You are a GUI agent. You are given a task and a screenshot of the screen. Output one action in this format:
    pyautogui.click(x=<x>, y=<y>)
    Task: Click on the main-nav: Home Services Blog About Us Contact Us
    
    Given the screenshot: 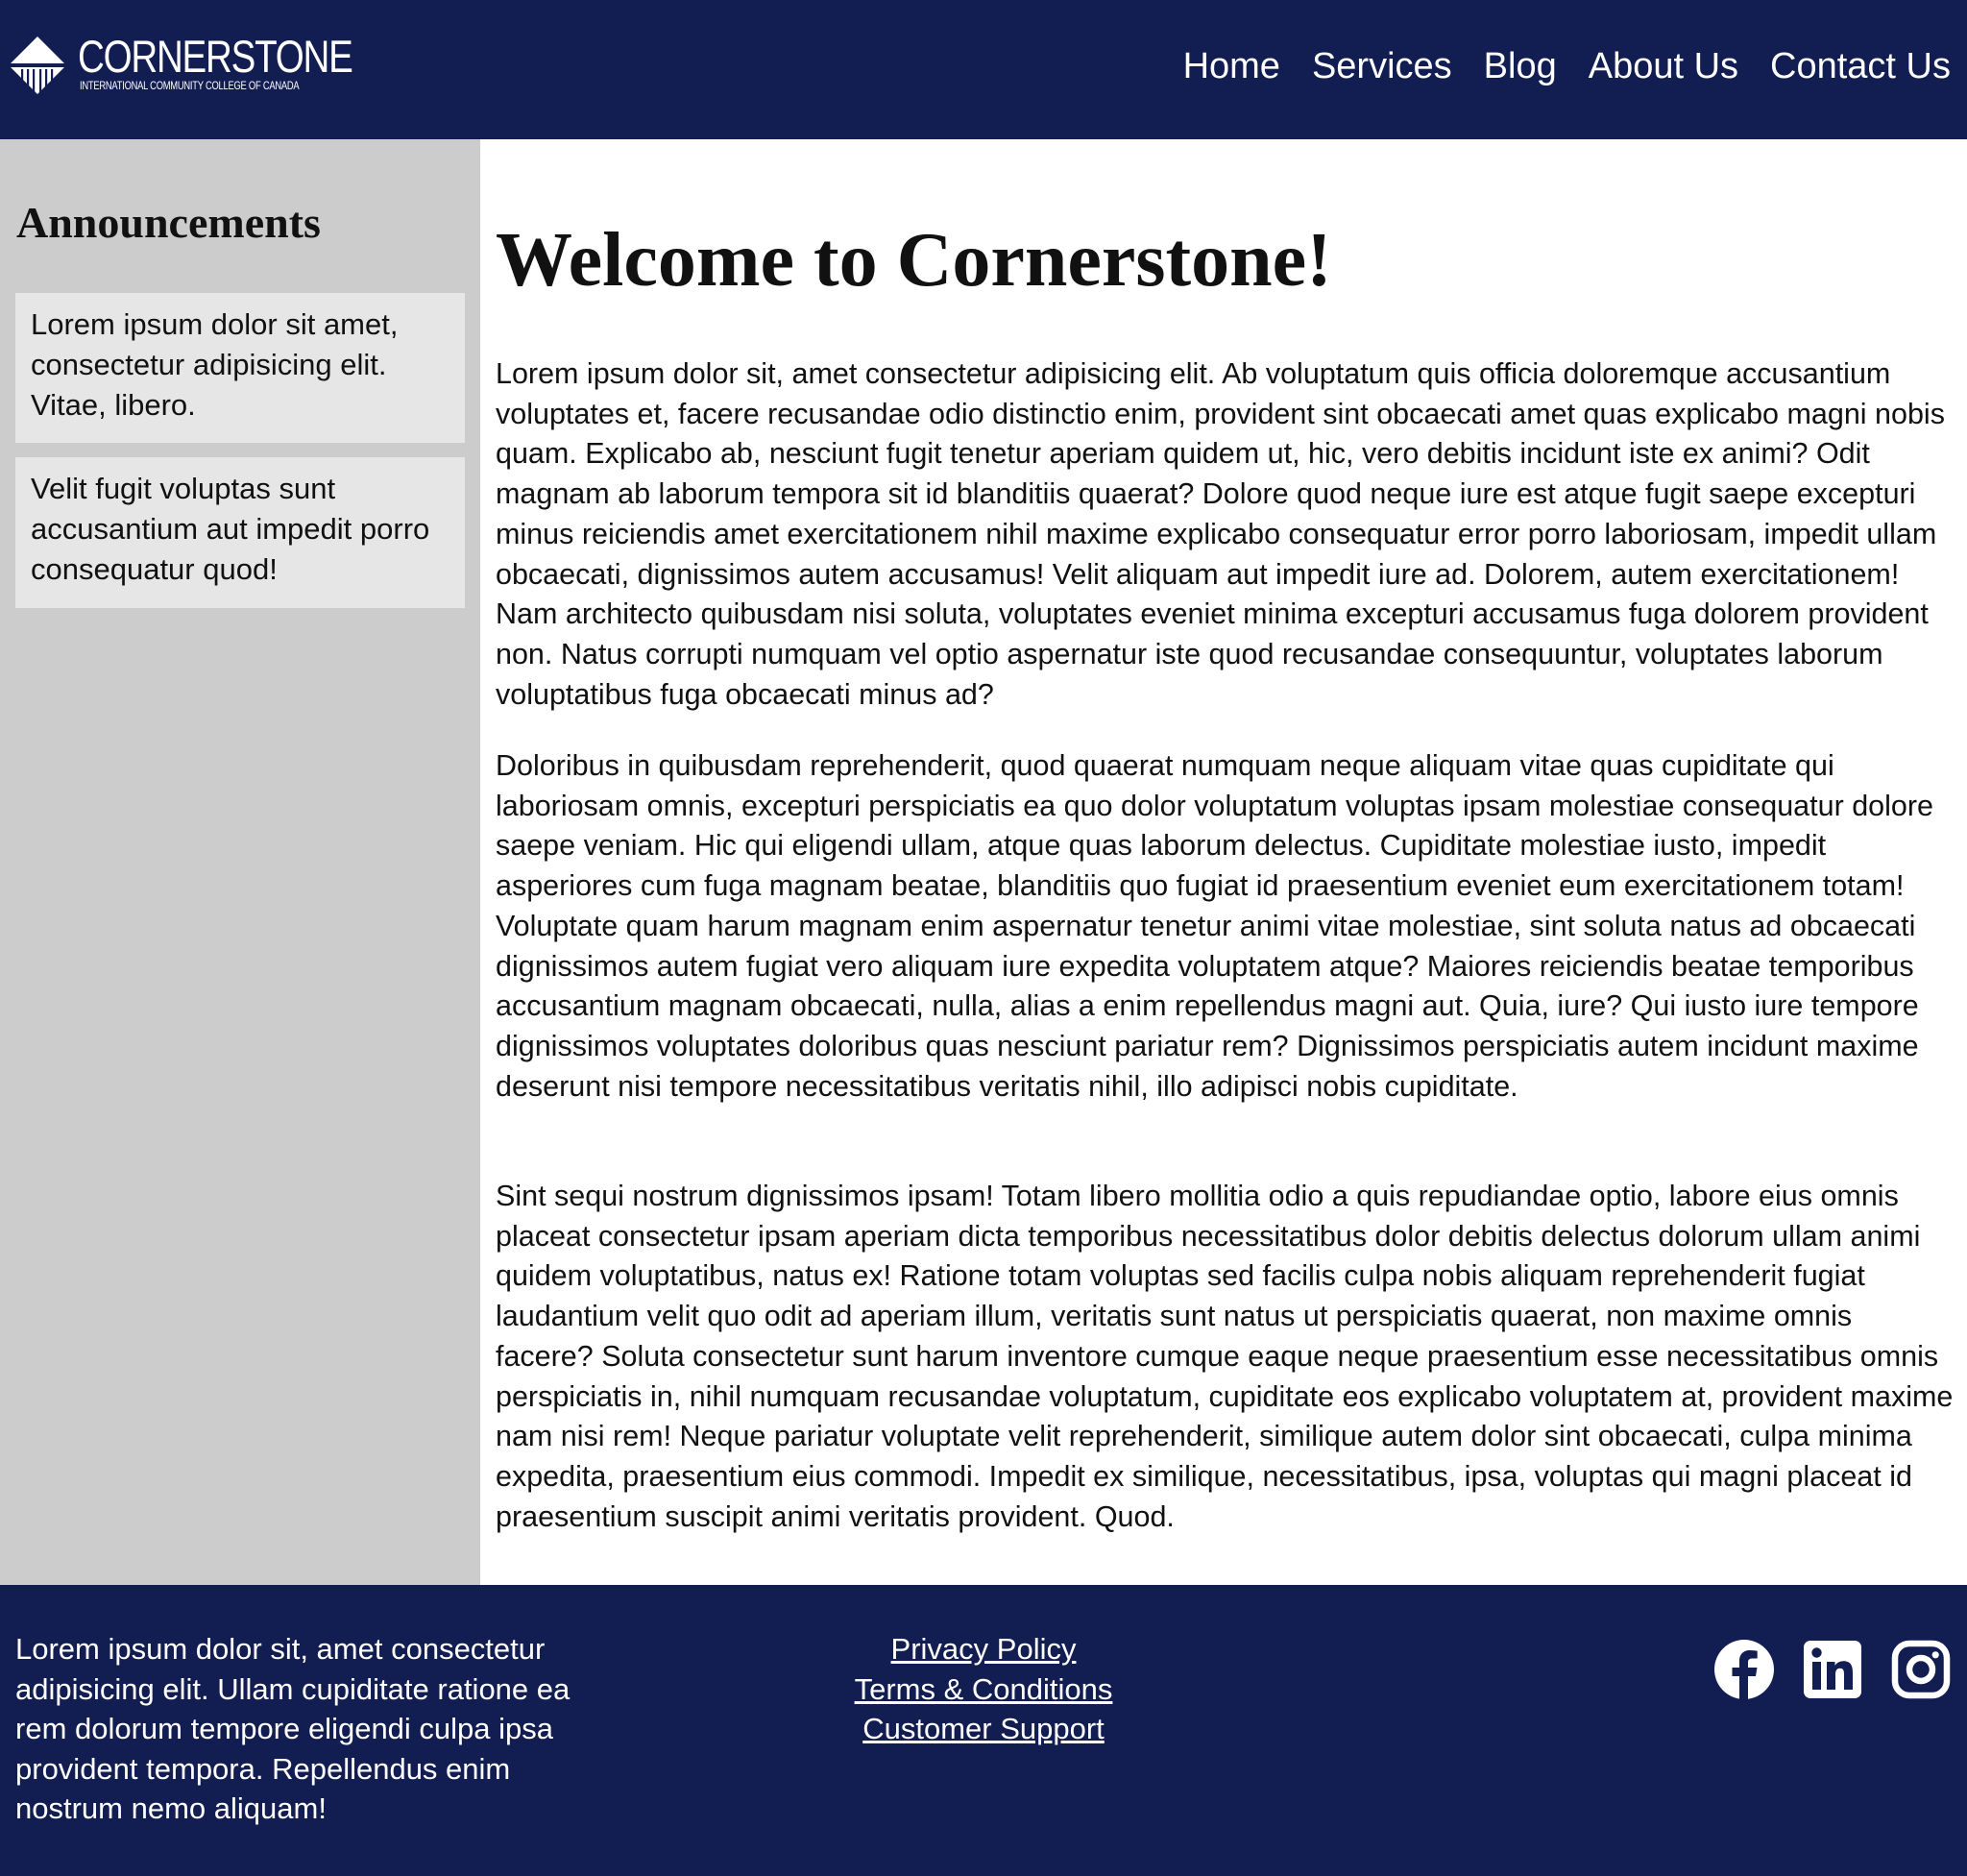 What is the action you would take?
    pyautogui.click(x=1551, y=66)
    